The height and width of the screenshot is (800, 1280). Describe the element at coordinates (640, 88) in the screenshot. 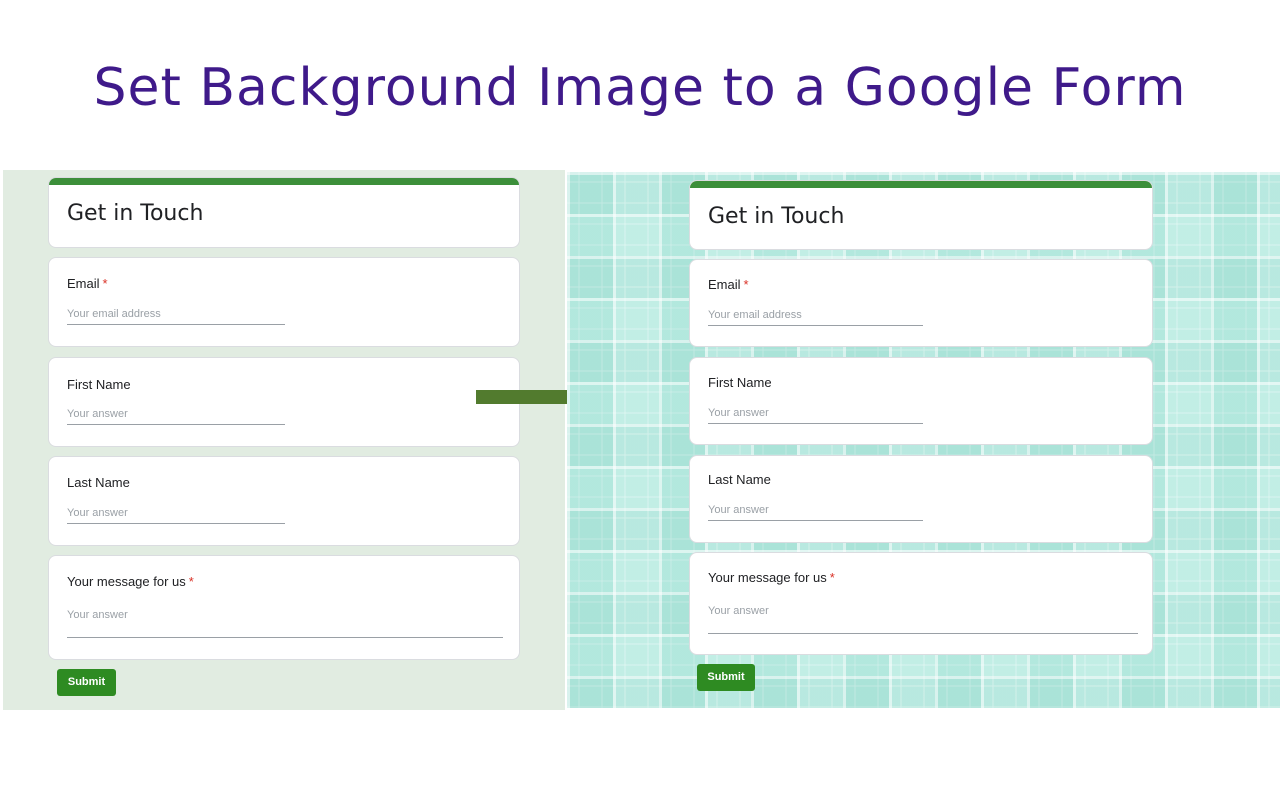

I see `page-title: Set Background Image to a Google Form` at that location.